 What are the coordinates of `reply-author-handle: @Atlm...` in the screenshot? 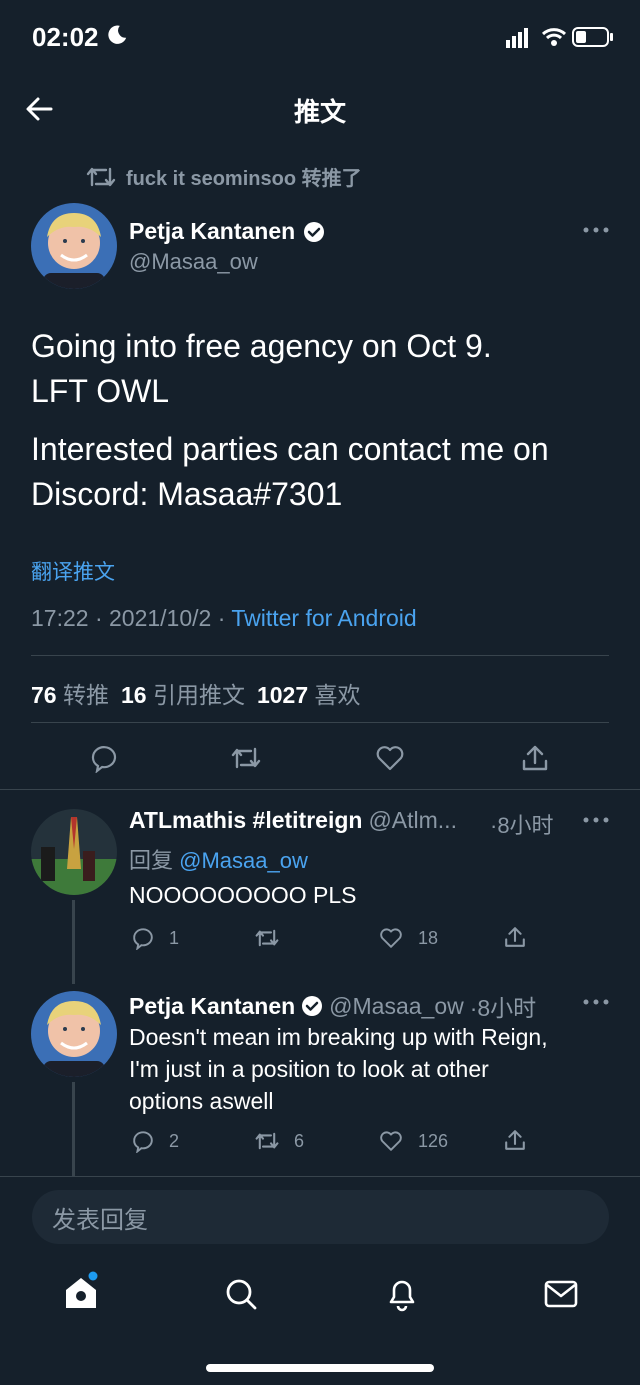 It's located at (412, 820).